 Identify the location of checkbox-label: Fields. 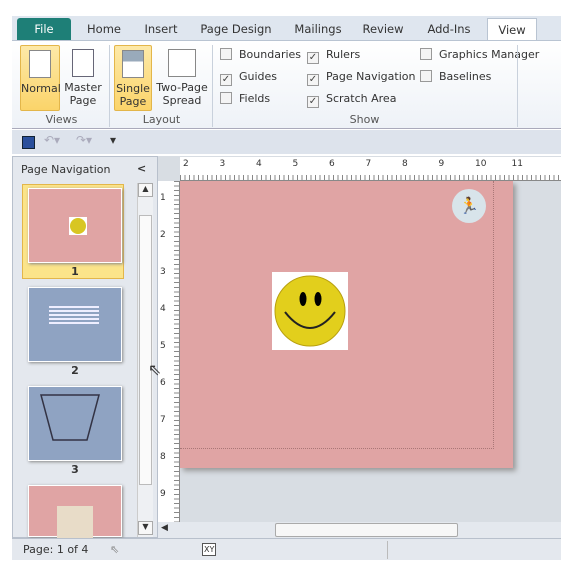
(255, 98).